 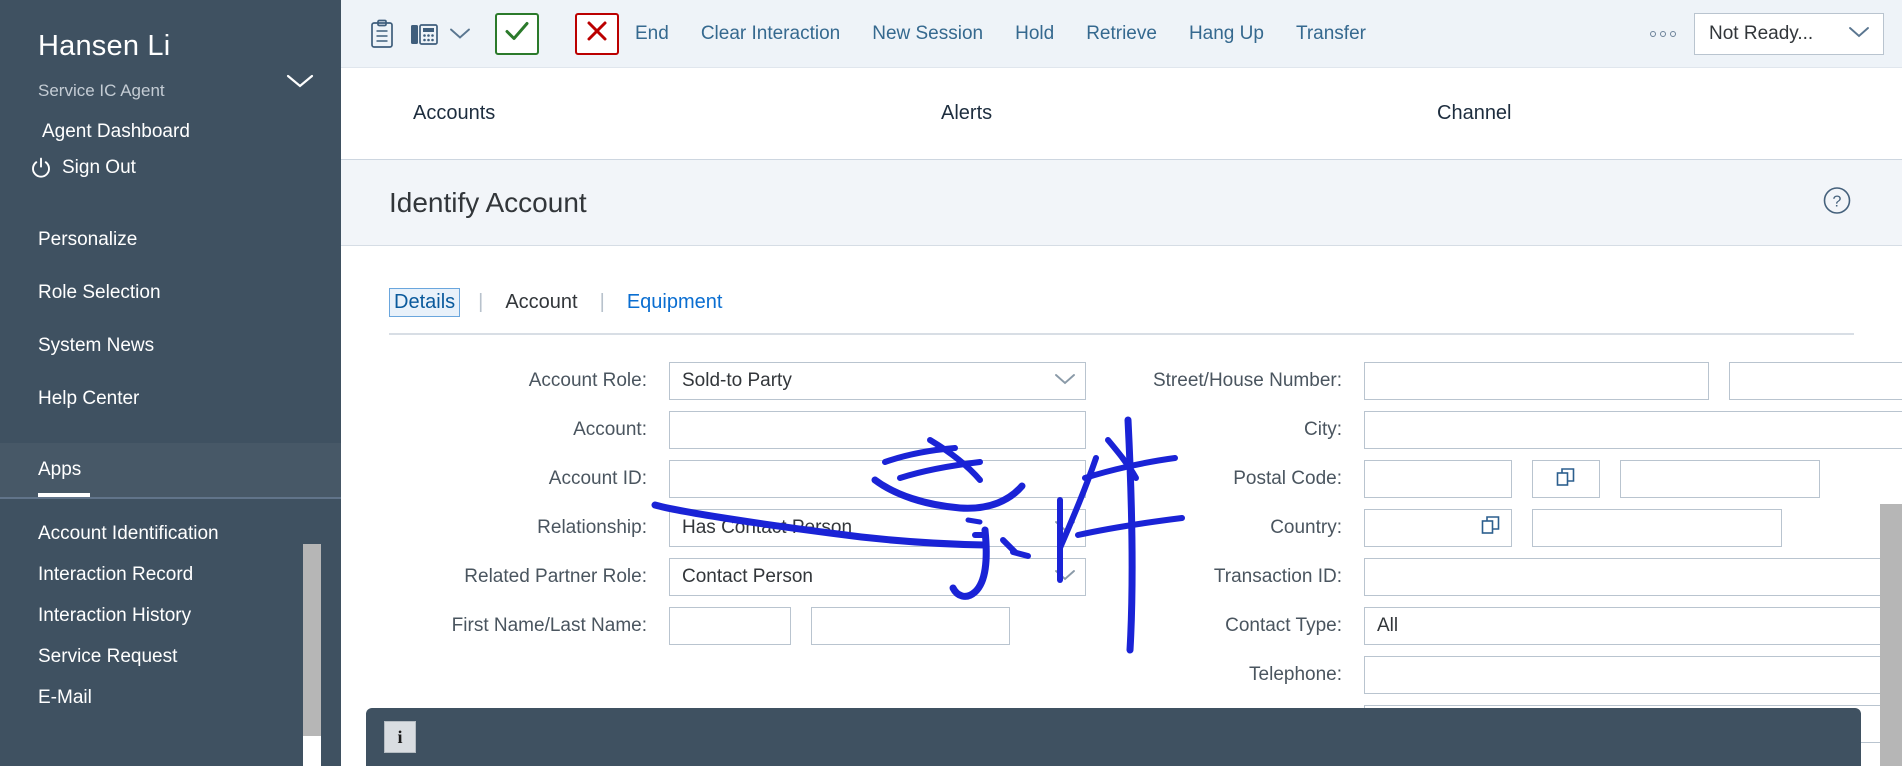 I want to click on tab-account: Account, so click(x=541, y=302).